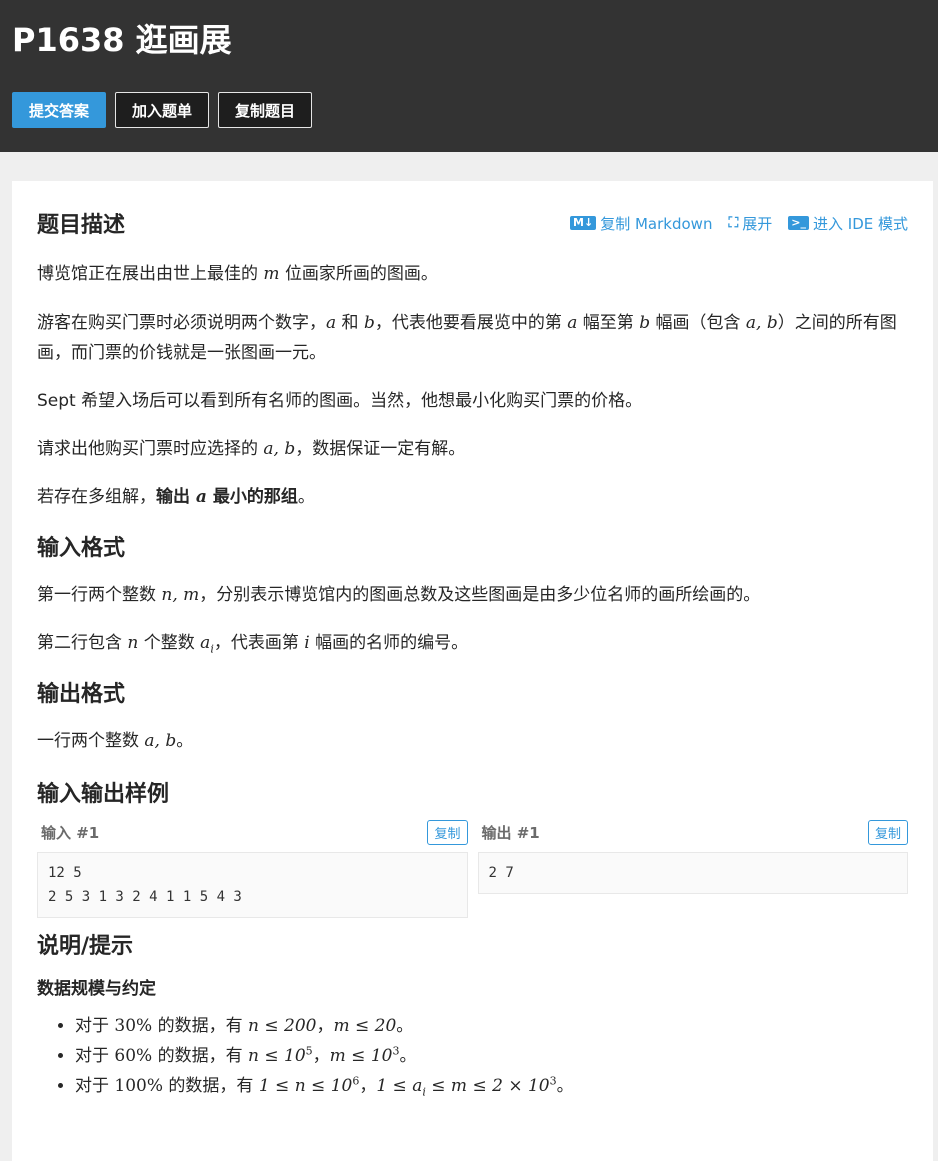  What do you see at coordinates (70, 832) in the screenshot?
I see `sample-input-label: 输入 #1` at bounding box center [70, 832].